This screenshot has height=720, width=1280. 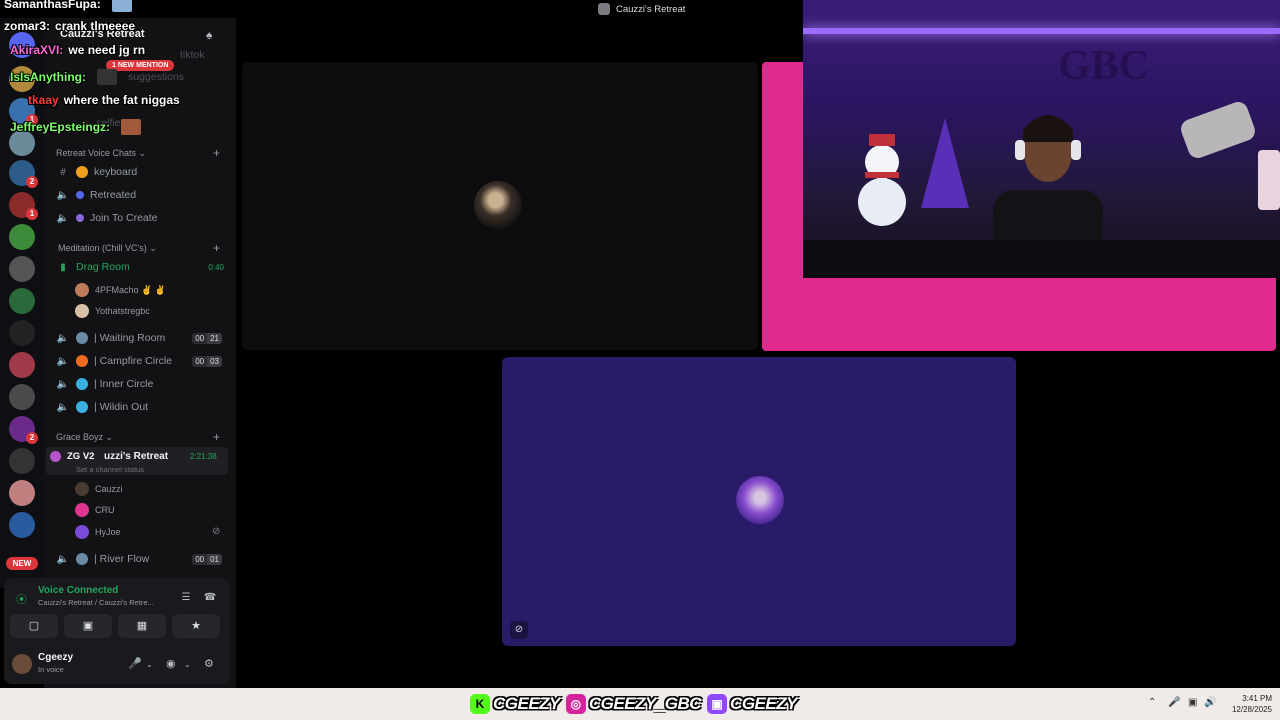 What do you see at coordinates (142, 195) in the screenshot?
I see `channel-retreated: 🔈 Retreated` at bounding box center [142, 195].